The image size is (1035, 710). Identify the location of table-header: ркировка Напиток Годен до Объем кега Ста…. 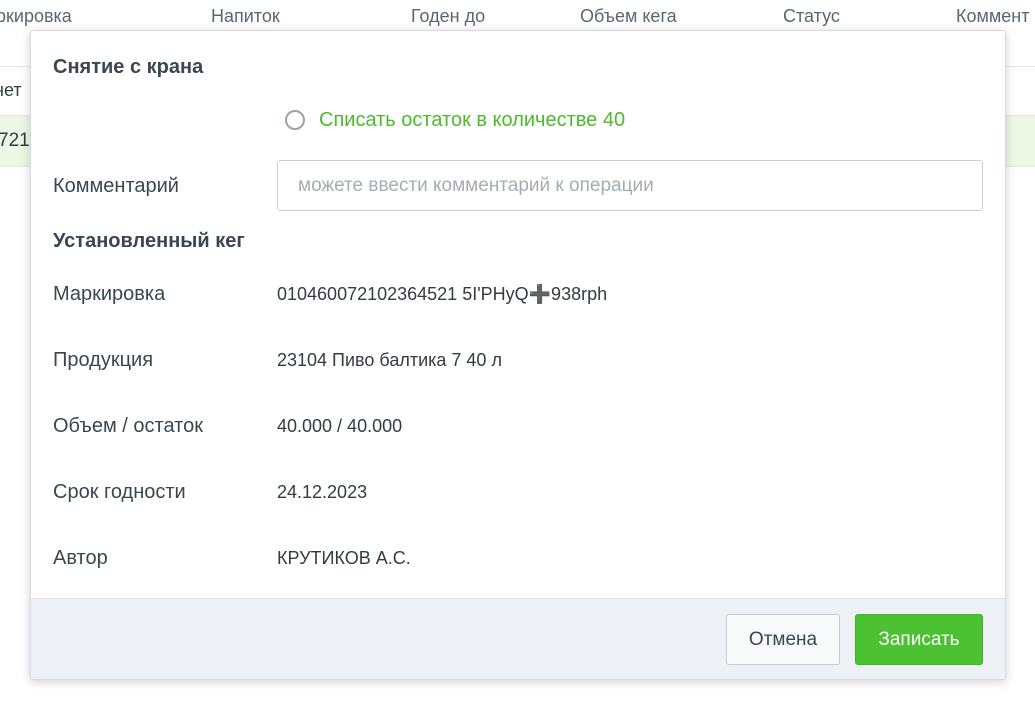
(517, 16).